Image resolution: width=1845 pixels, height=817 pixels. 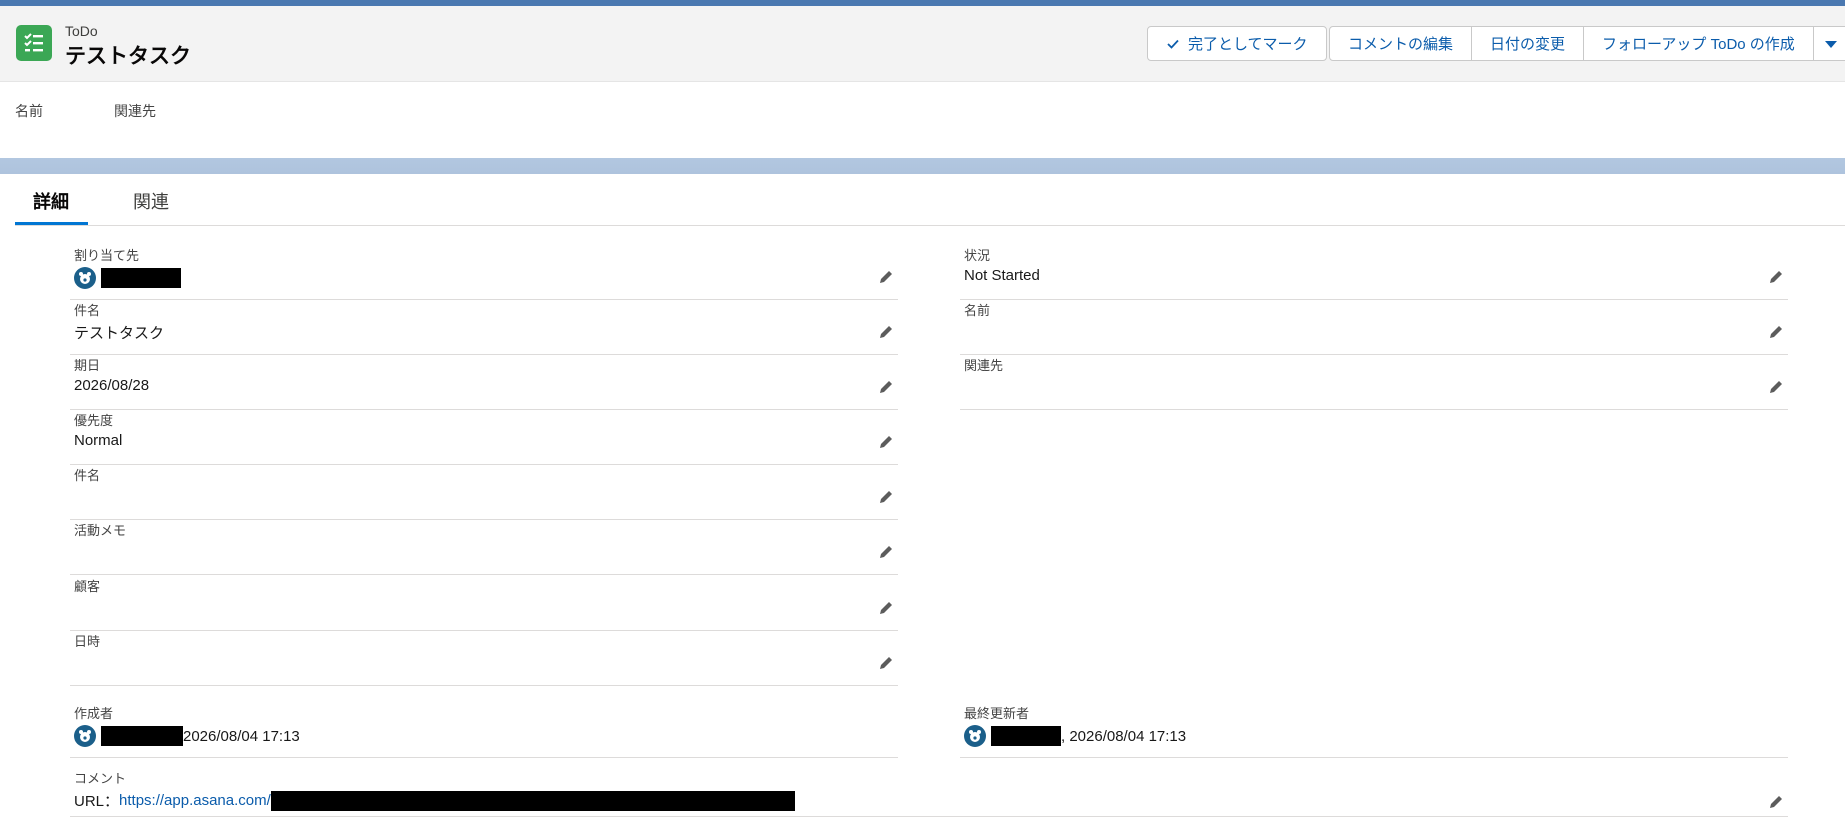 I want to click on field-customer: 顧客, so click(x=484, y=603).